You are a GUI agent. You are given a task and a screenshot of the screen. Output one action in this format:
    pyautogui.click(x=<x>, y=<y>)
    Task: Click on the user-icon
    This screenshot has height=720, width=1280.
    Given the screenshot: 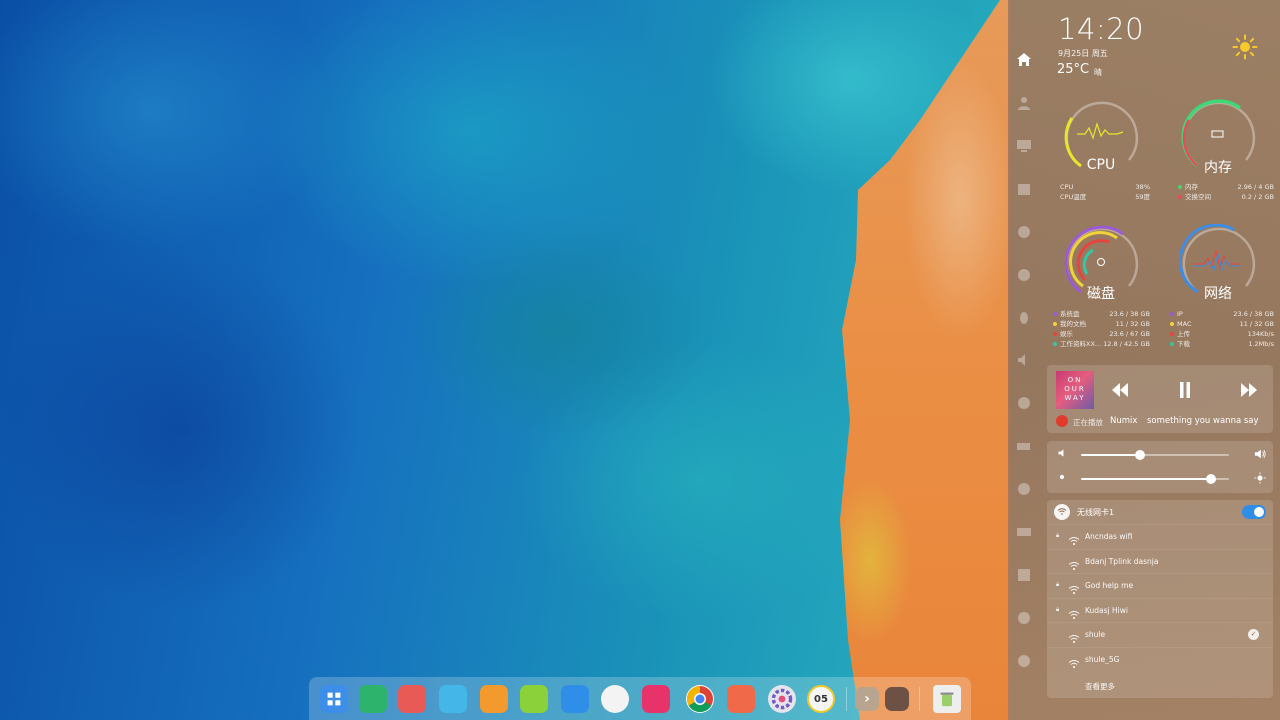 What is the action you would take?
    pyautogui.click(x=1024, y=103)
    